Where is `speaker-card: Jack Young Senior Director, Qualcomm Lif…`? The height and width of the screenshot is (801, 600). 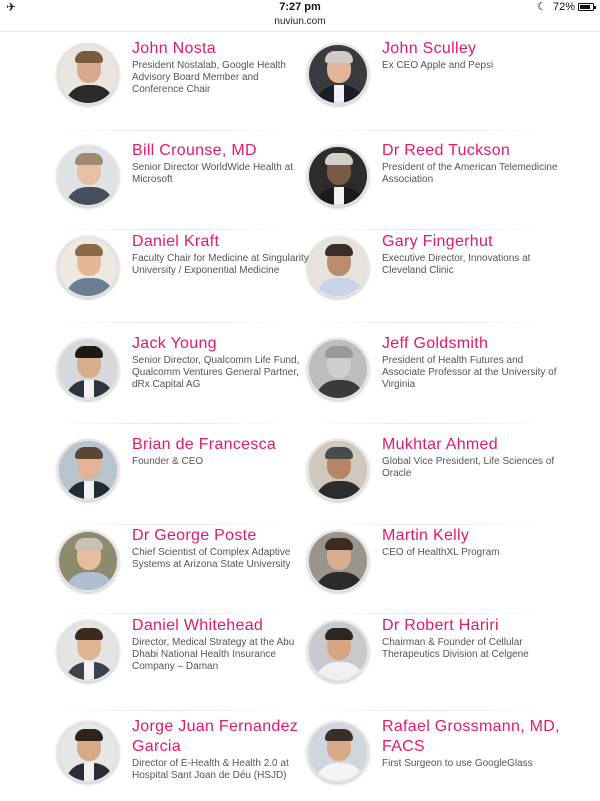 speaker-card: Jack Young Senior Director, Qualcomm Lif… is located at coordinates (187, 376).